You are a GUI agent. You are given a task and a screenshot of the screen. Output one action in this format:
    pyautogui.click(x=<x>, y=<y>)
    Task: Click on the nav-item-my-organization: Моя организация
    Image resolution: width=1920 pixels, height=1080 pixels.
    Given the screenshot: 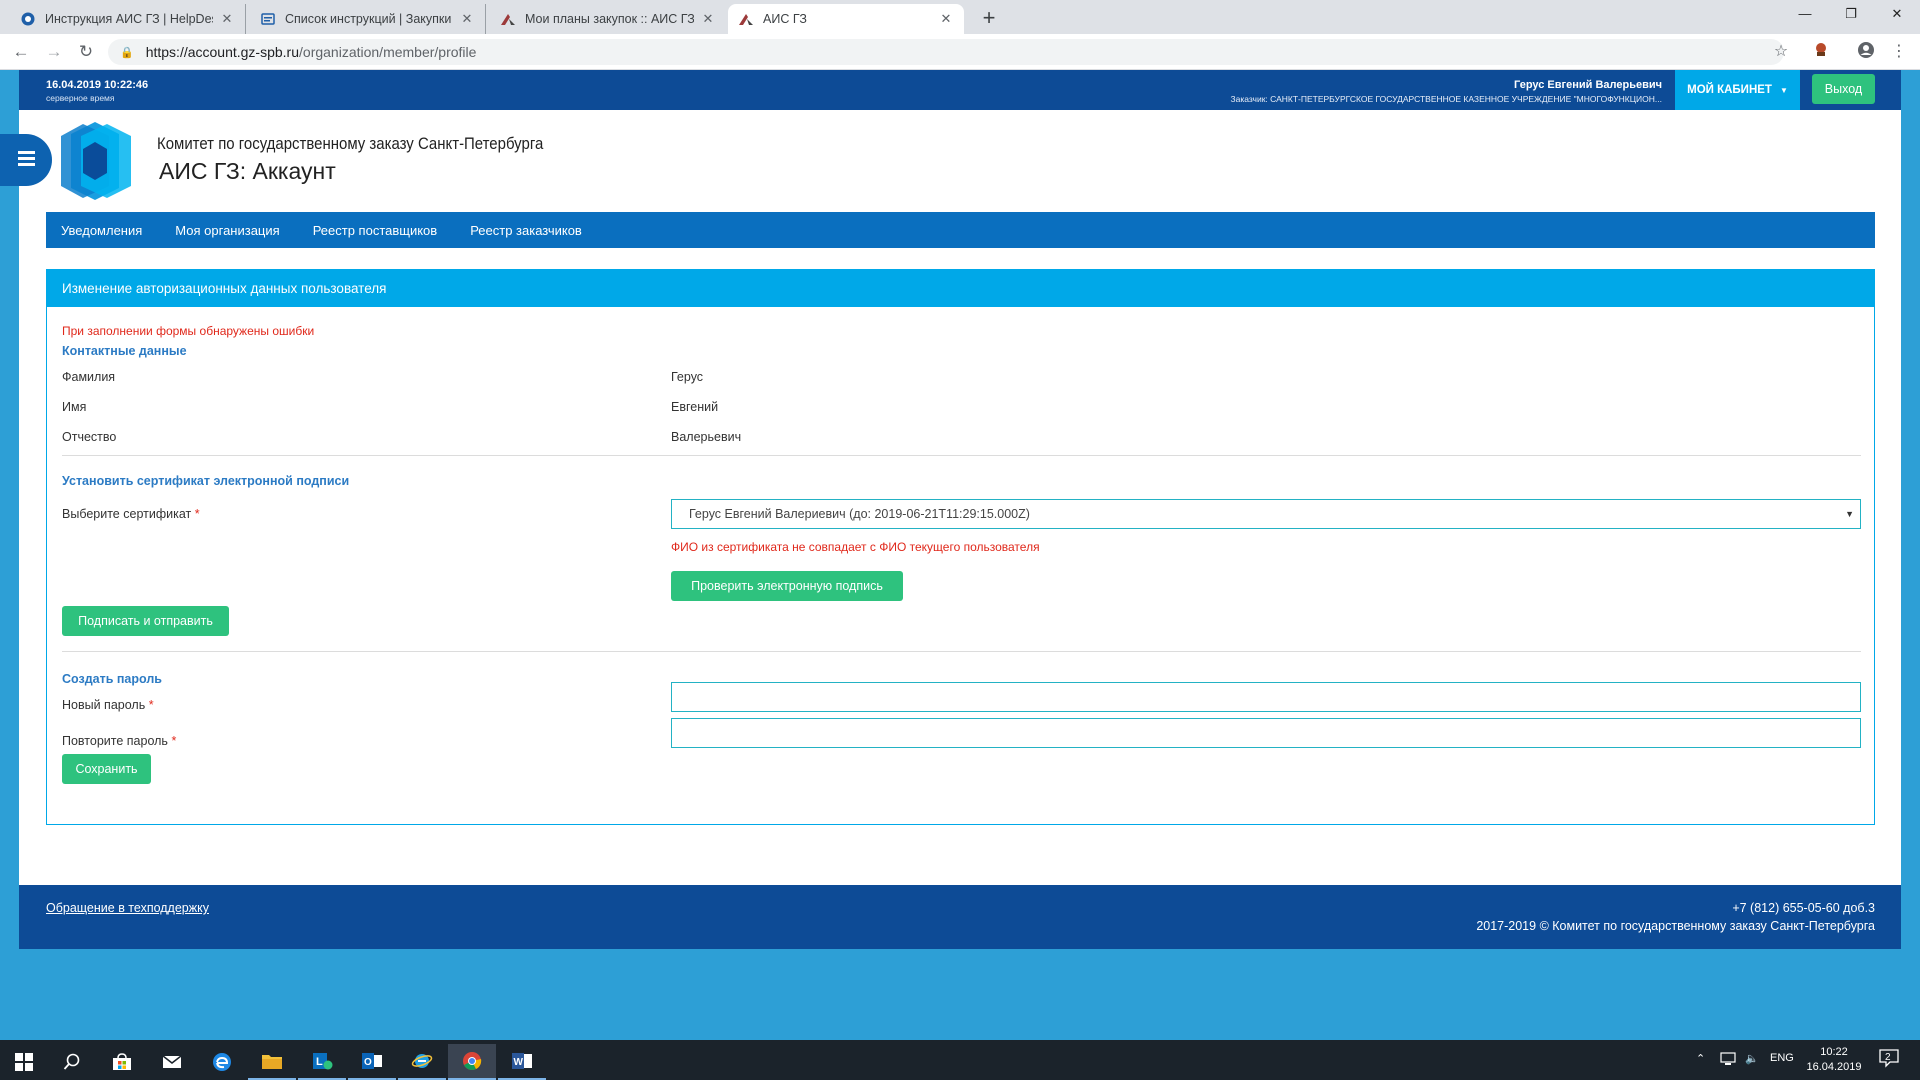 What is the action you would take?
    pyautogui.click(x=227, y=230)
    